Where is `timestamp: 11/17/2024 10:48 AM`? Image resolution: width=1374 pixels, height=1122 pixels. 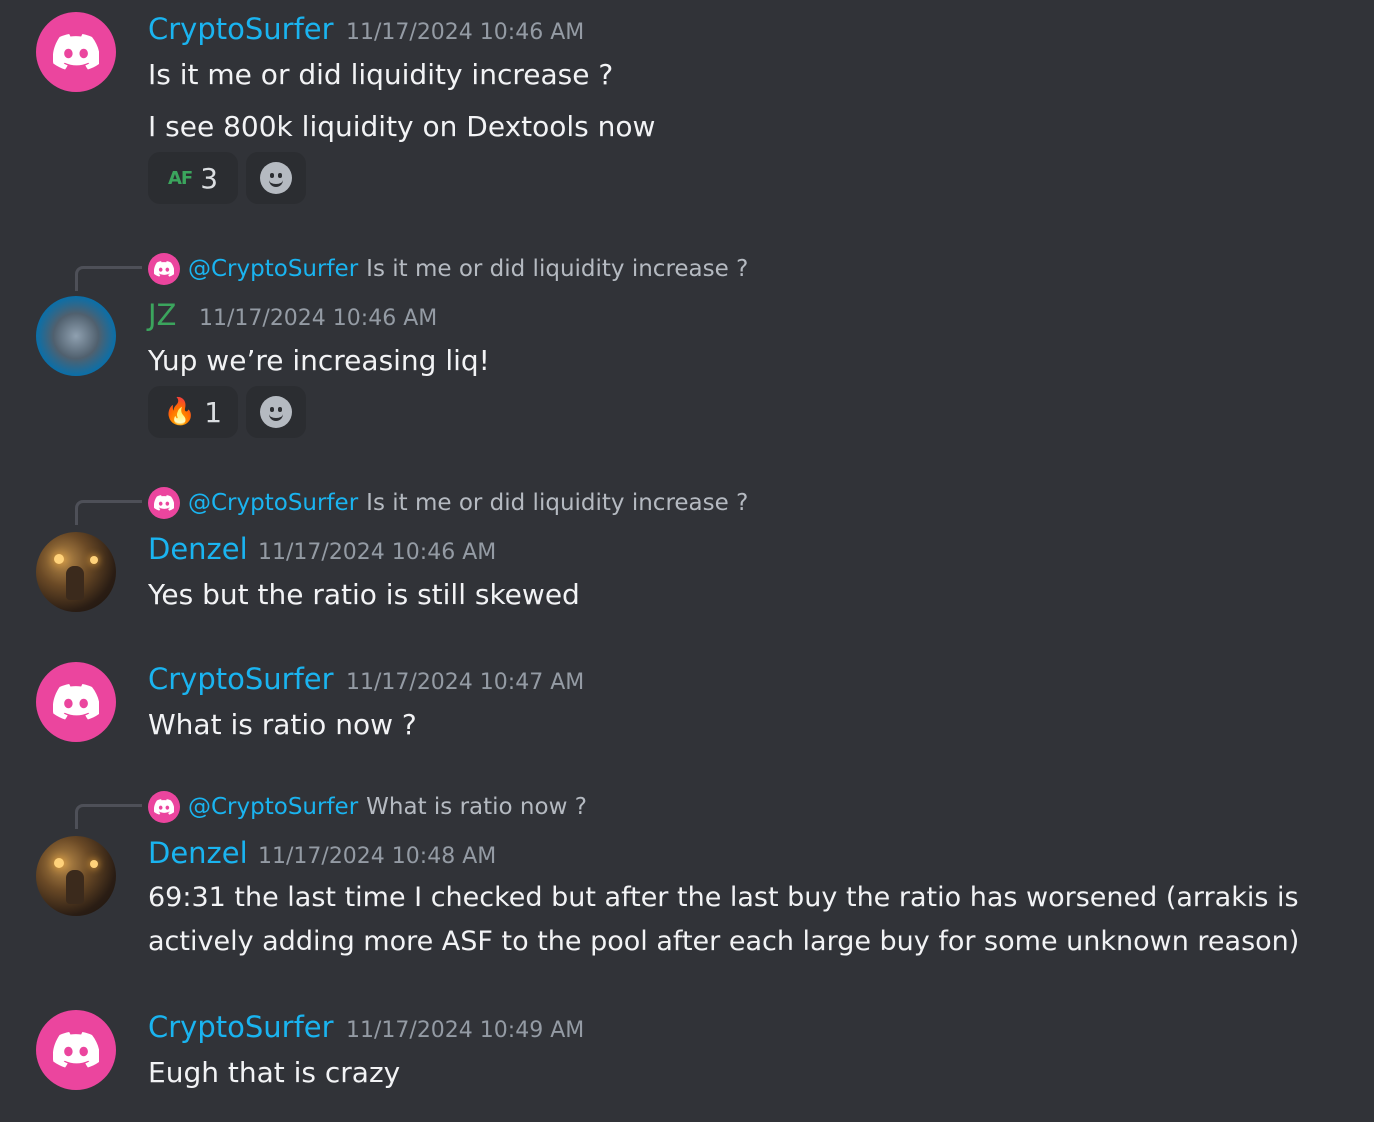 timestamp: 11/17/2024 10:48 AM is located at coordinates (377, 856).